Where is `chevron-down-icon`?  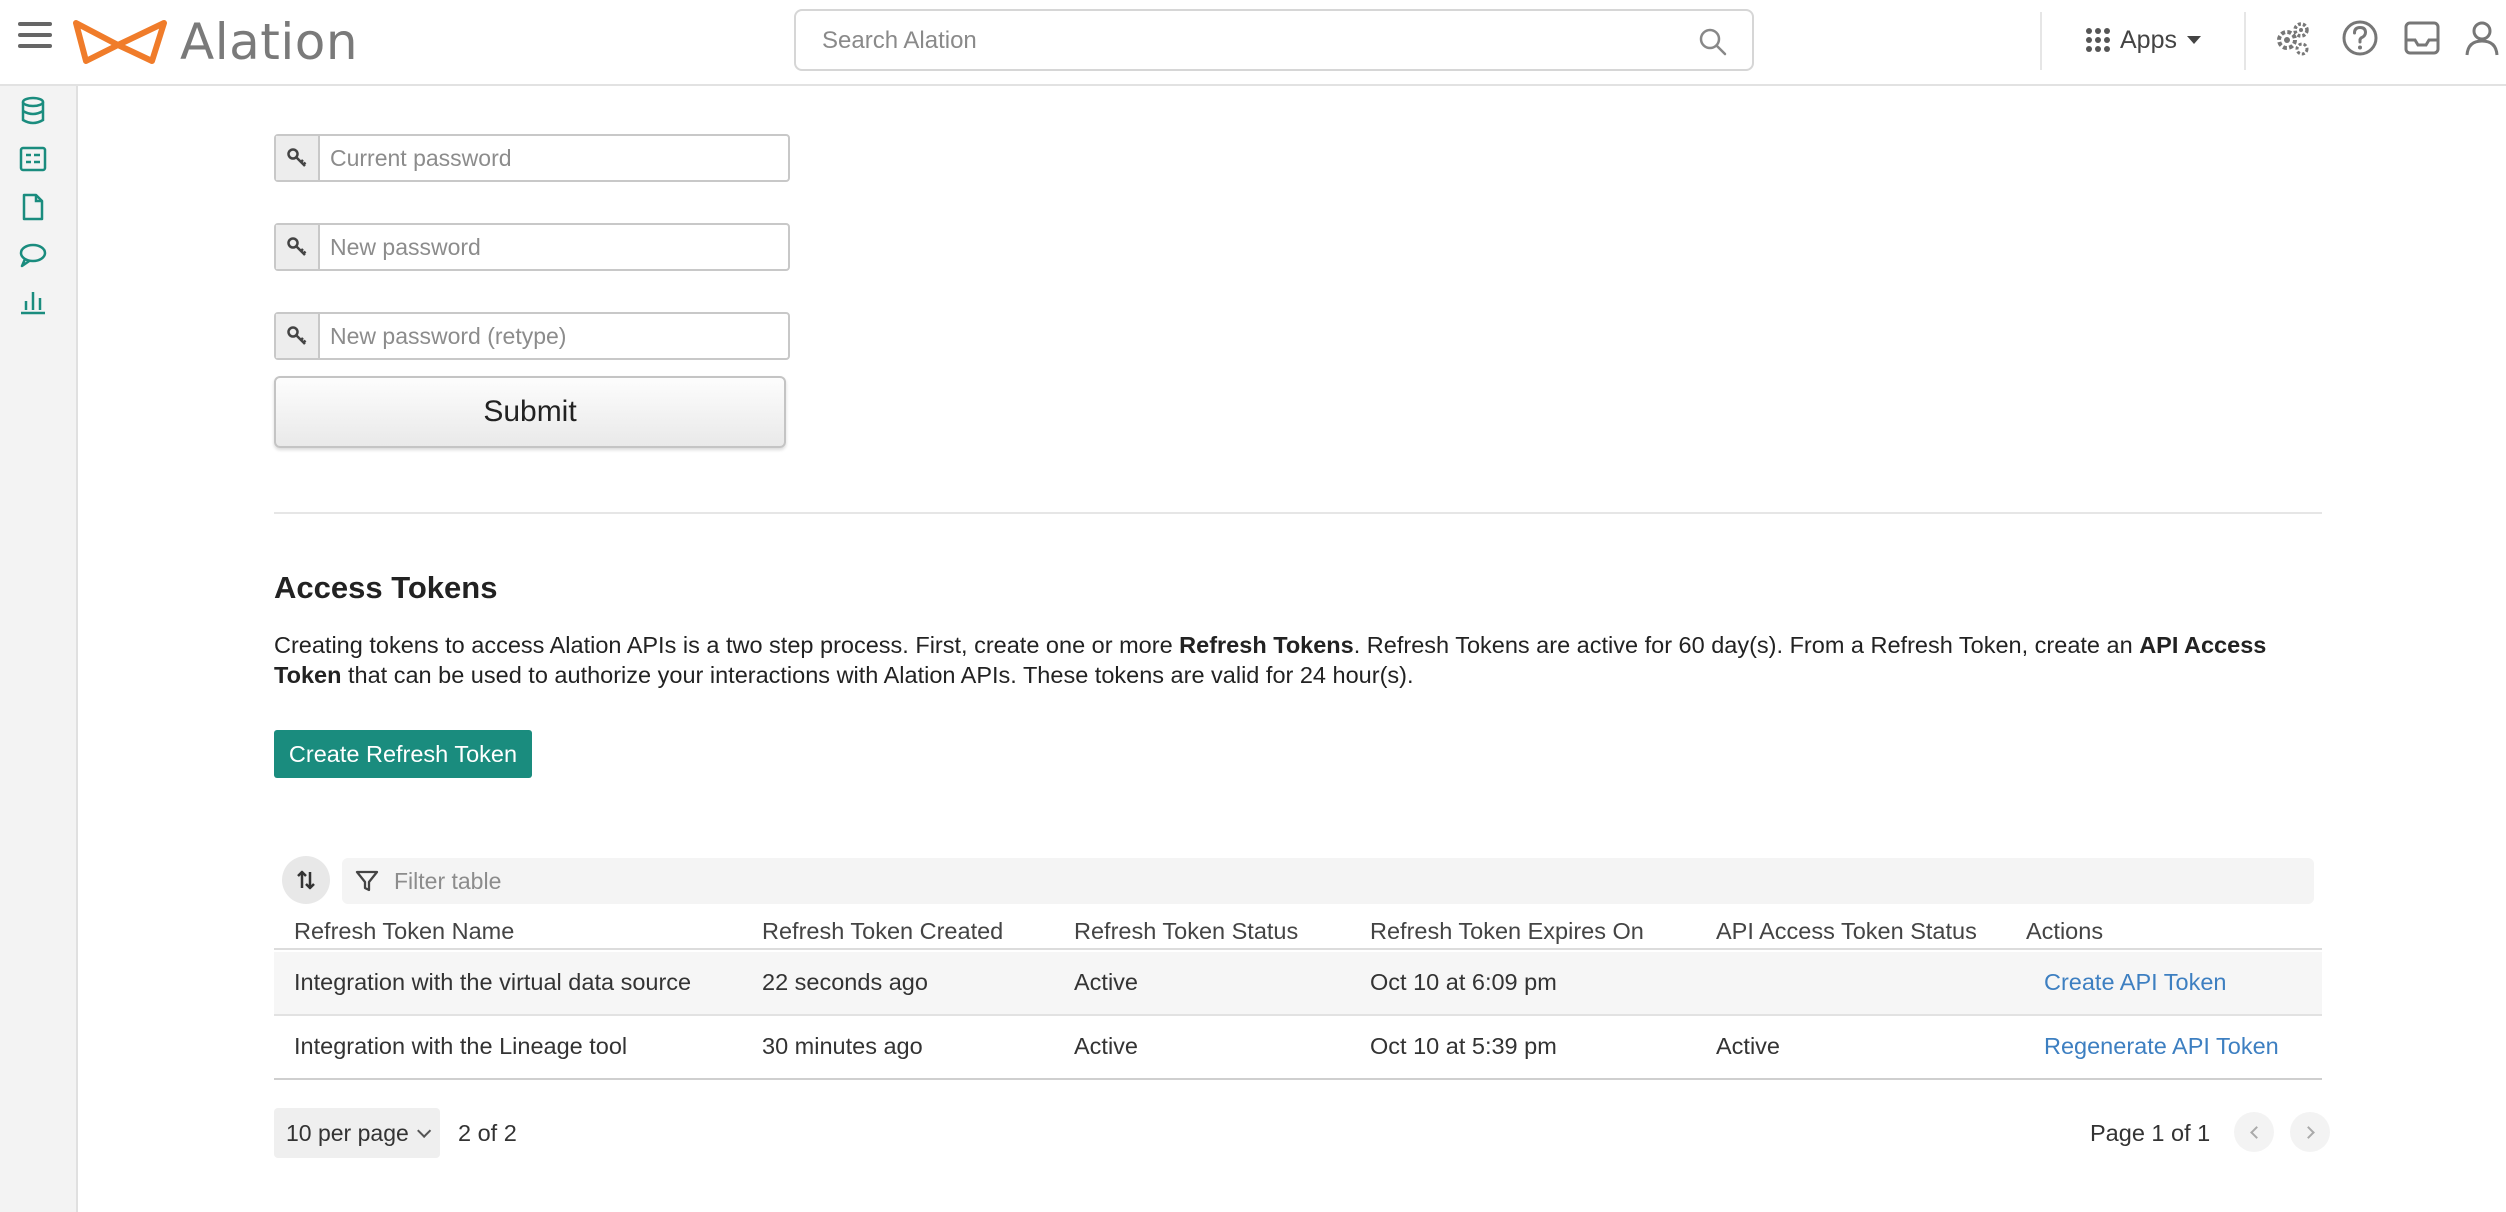 chevron-down-icon is located at coordinates (423, 1130).